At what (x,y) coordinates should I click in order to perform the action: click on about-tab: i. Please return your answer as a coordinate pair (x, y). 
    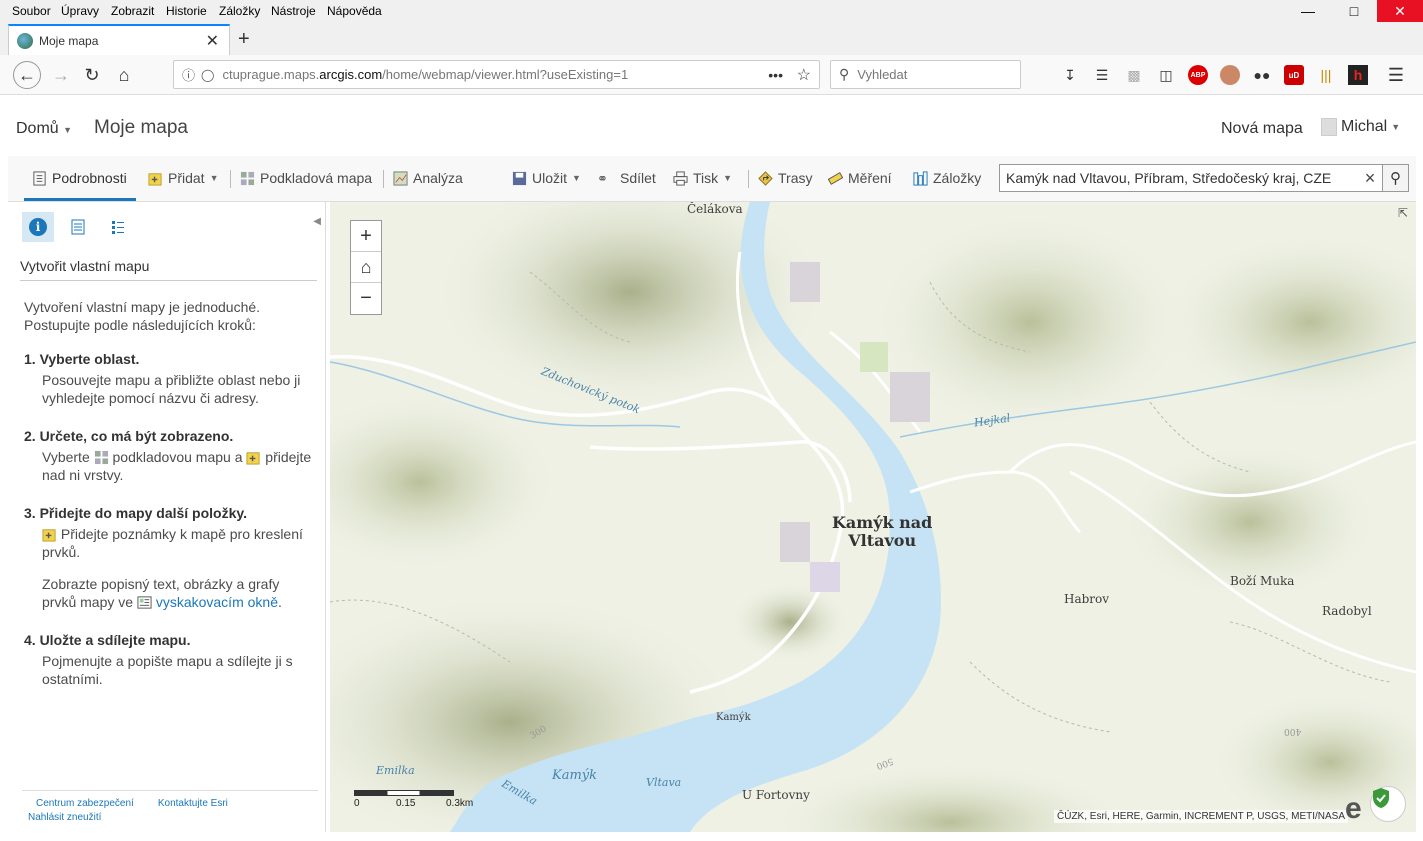
    Looking at the image, I should click on (38, 227).